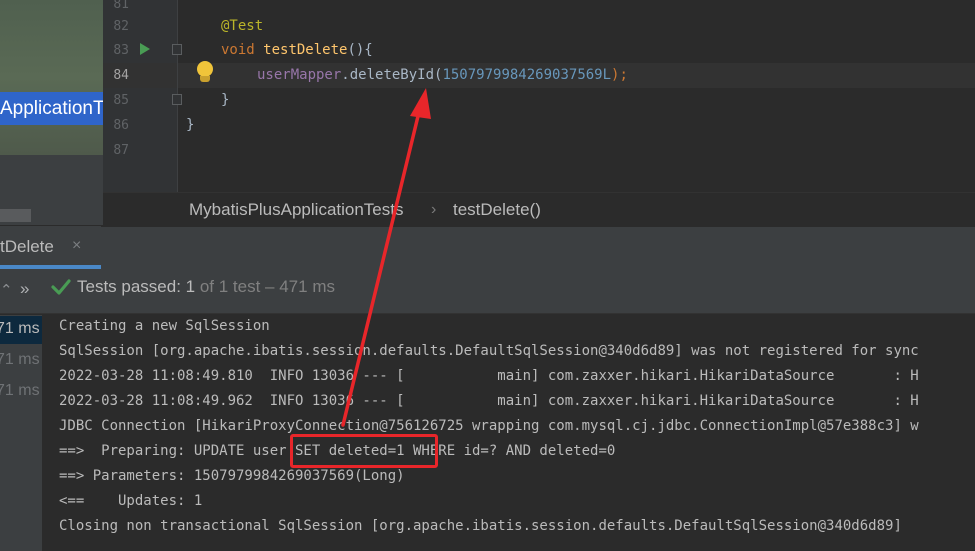  I want to click on code-number-literal: 1507979984269037569L, so click(527, 75).